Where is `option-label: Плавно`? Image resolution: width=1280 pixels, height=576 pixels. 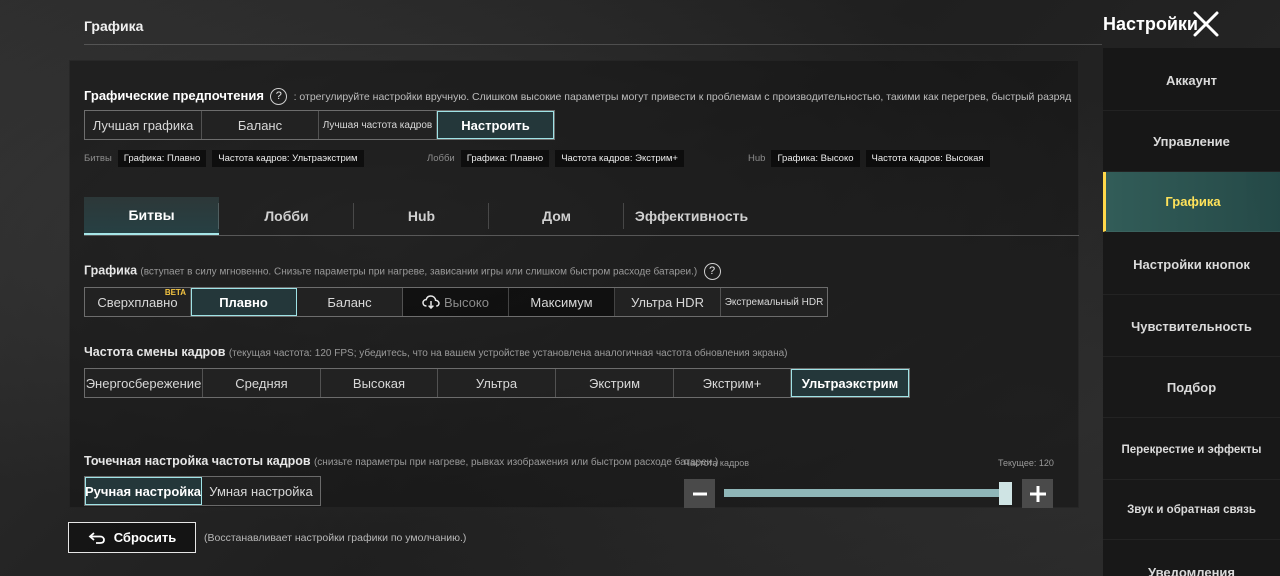
option-label: Плавно is located at coordinates (243, 302).